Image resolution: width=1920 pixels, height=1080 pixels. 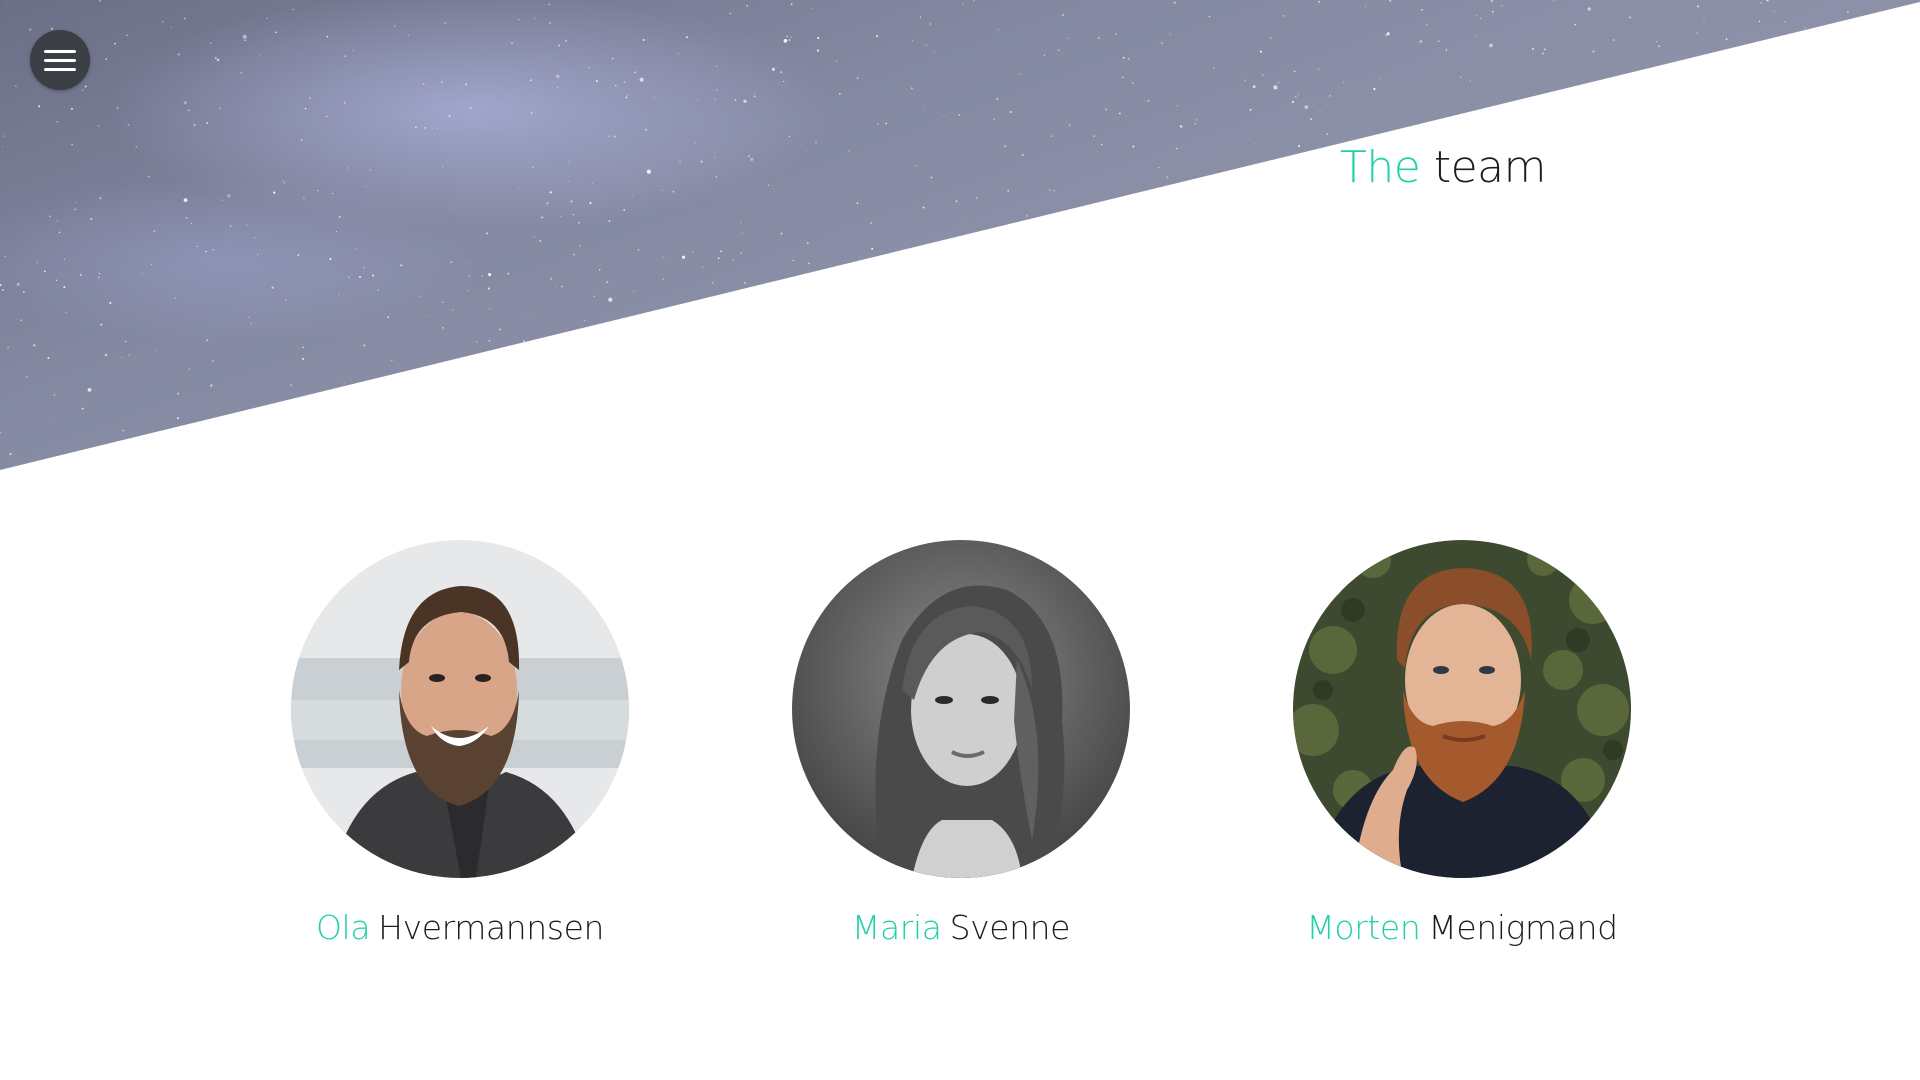 I want to click on bearded-man-smiling-photo, so click(x=460, y=709).